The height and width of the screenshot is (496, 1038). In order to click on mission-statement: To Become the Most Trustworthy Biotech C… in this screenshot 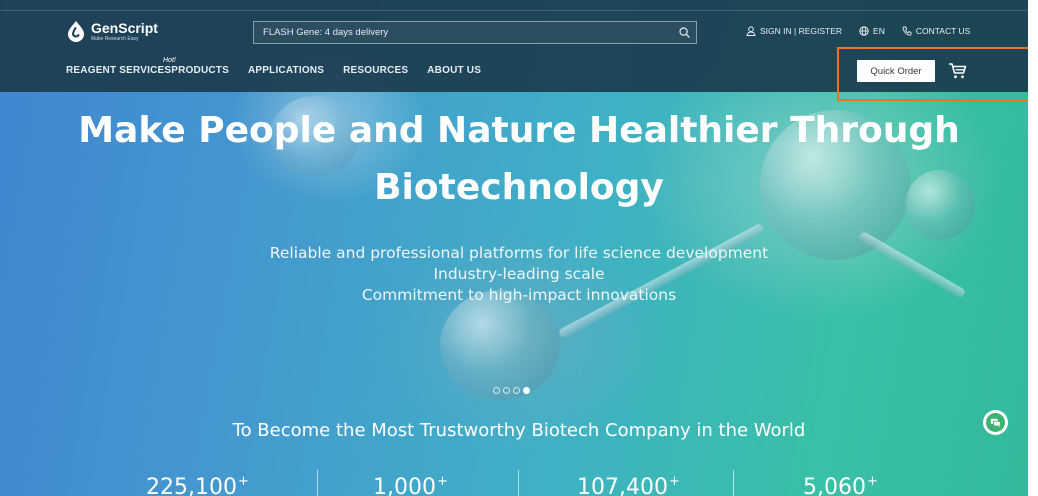, I will do `click(519, 430)`.